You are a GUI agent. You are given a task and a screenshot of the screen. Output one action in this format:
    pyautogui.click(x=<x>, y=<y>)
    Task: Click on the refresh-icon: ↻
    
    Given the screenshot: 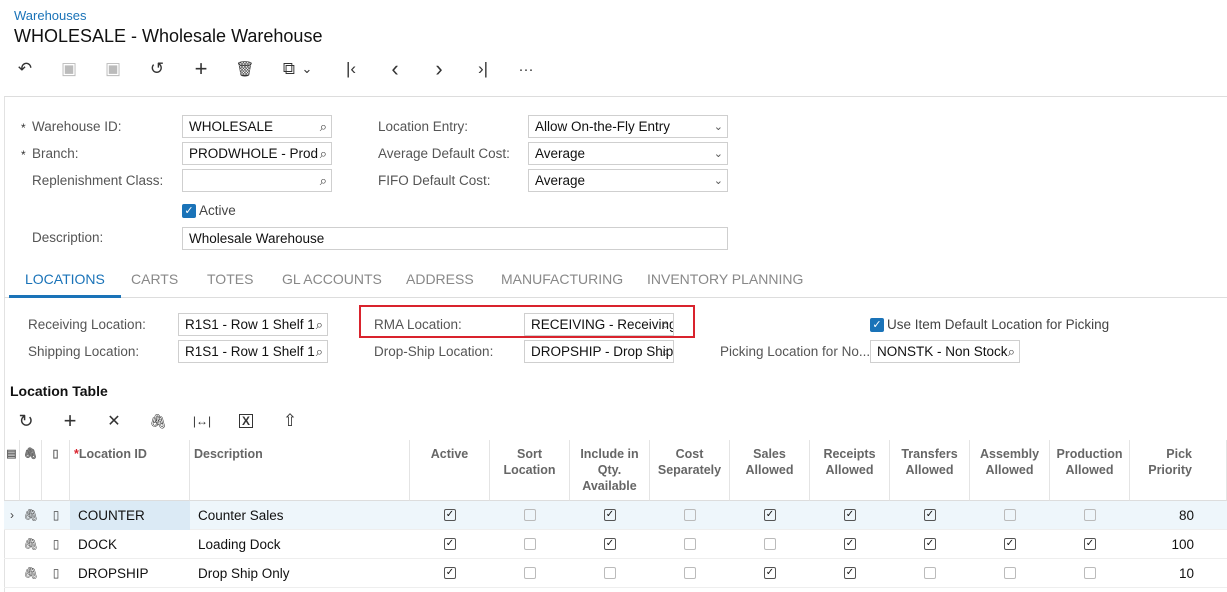 What is the action you would take?
    pyautogui.click(x=26, y=421)
    